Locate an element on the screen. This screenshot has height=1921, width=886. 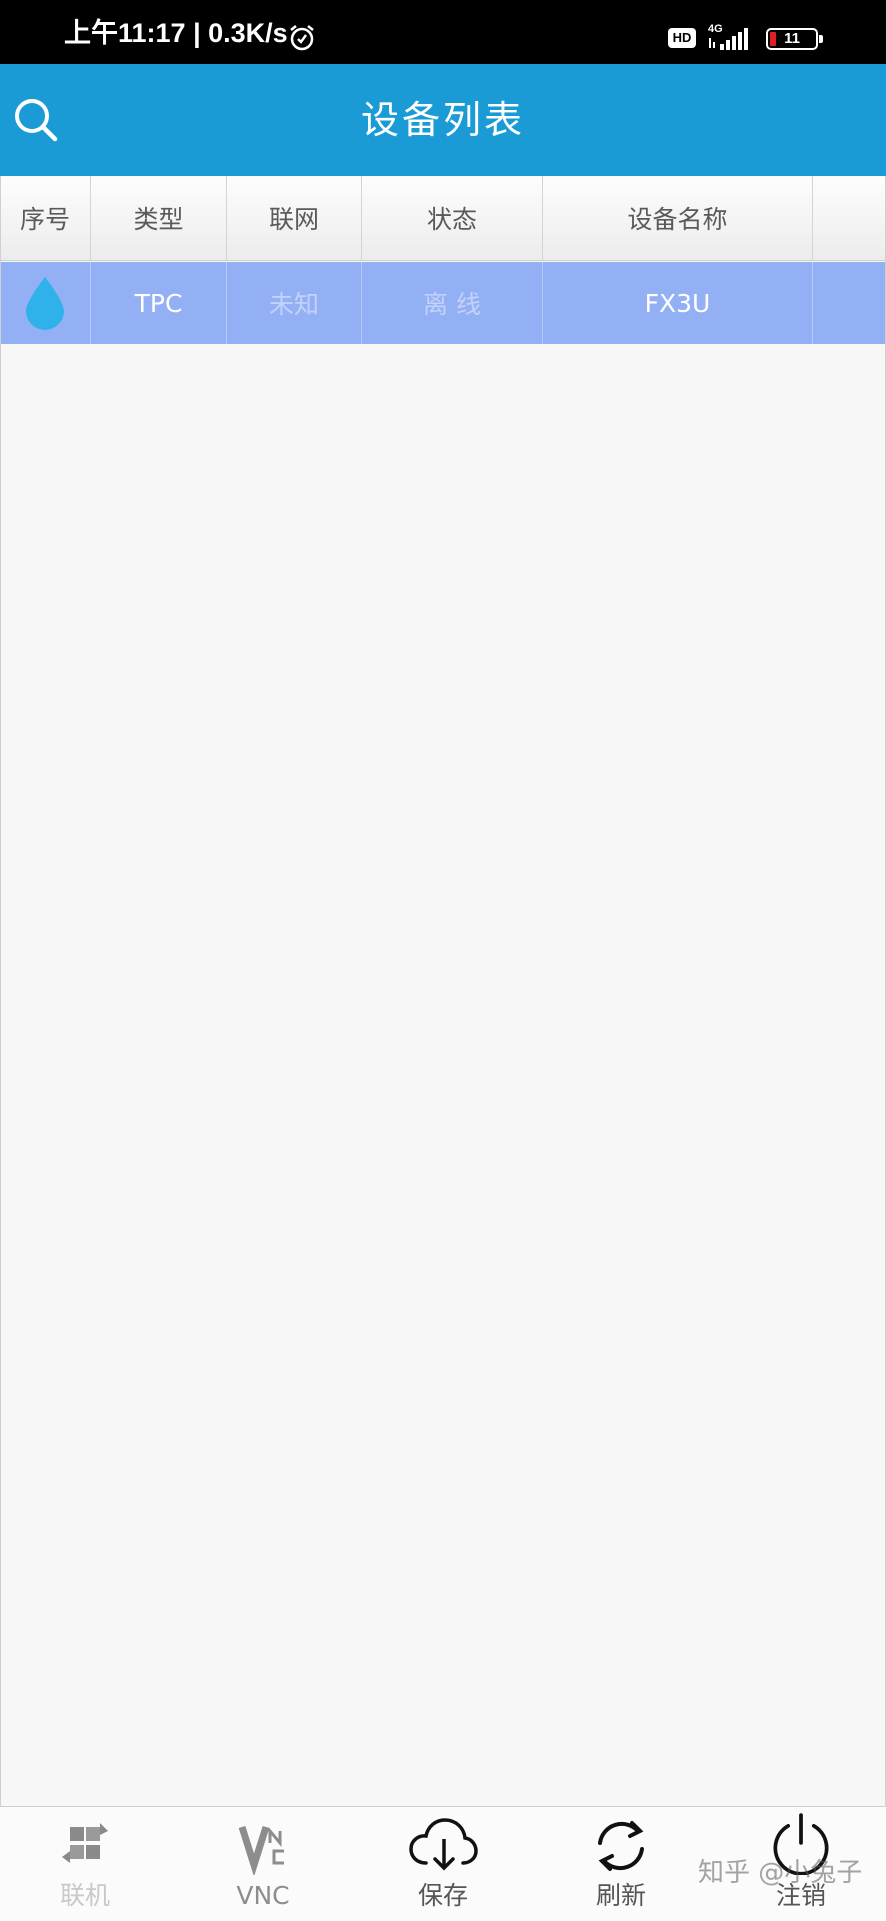
refresh-icon is located at coordinates (621, 1846).